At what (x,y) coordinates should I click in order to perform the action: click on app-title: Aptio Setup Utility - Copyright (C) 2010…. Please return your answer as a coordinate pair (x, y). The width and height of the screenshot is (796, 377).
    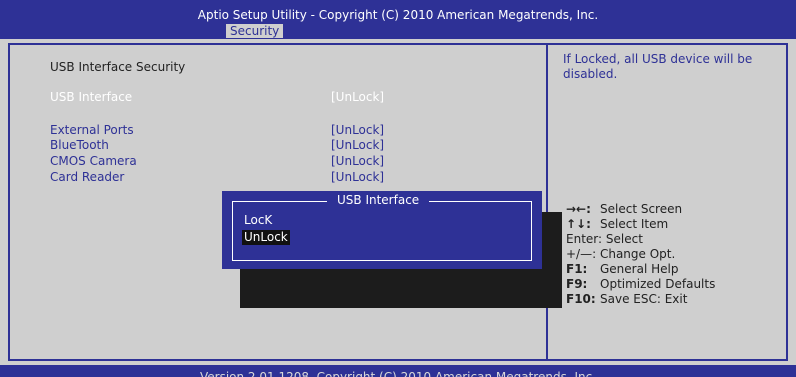
    Looking at the image, I should click on (398, 15).